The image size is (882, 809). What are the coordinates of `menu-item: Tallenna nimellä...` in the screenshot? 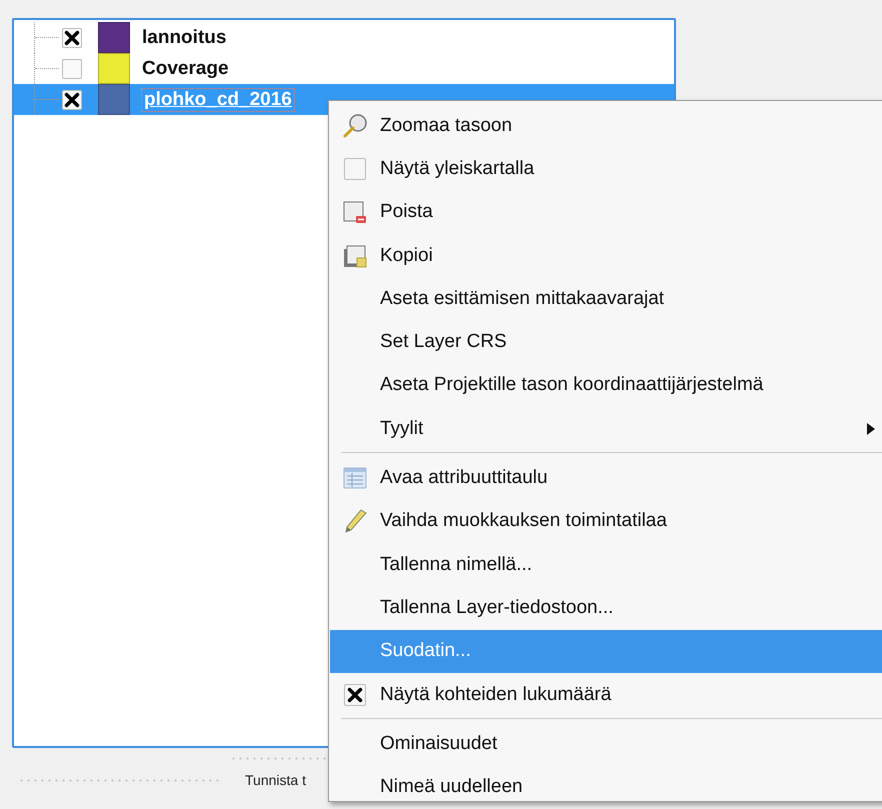 It's located at (606, 564).